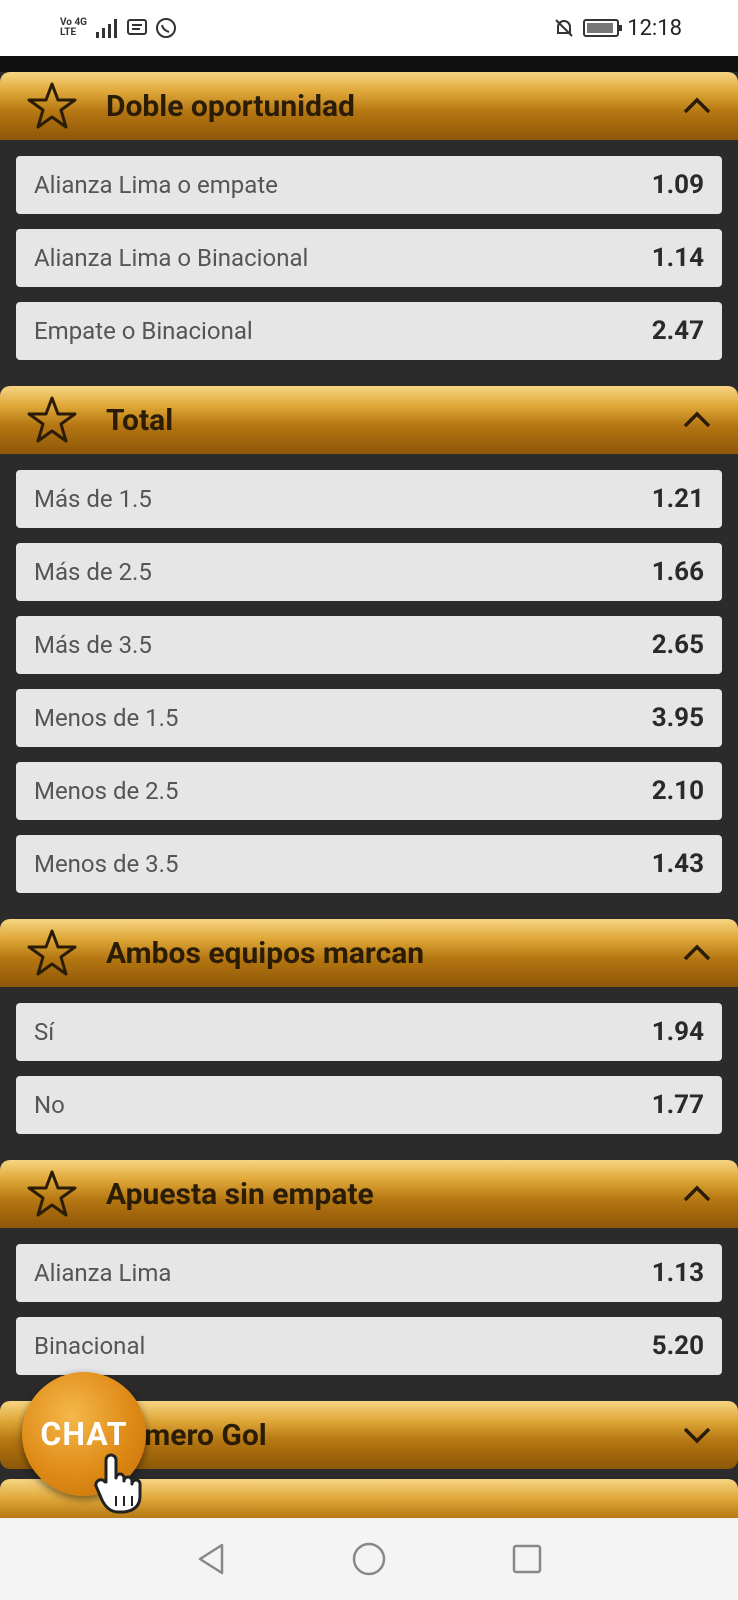 The height and width of the screenshot is (1600, 738). What do you see at coordinates (140, 420) in the screenshot?
I see `section-title: Total` at bounding box center [140, 420].